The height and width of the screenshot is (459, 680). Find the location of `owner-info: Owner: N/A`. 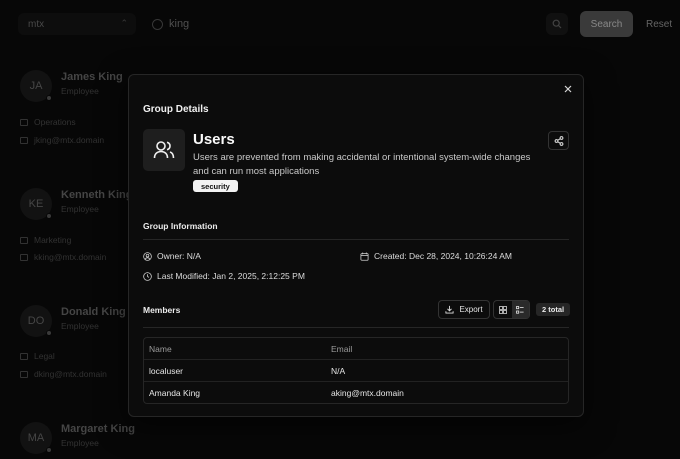

owner-info: Owner: N/A is located at coordinates (172, 256).